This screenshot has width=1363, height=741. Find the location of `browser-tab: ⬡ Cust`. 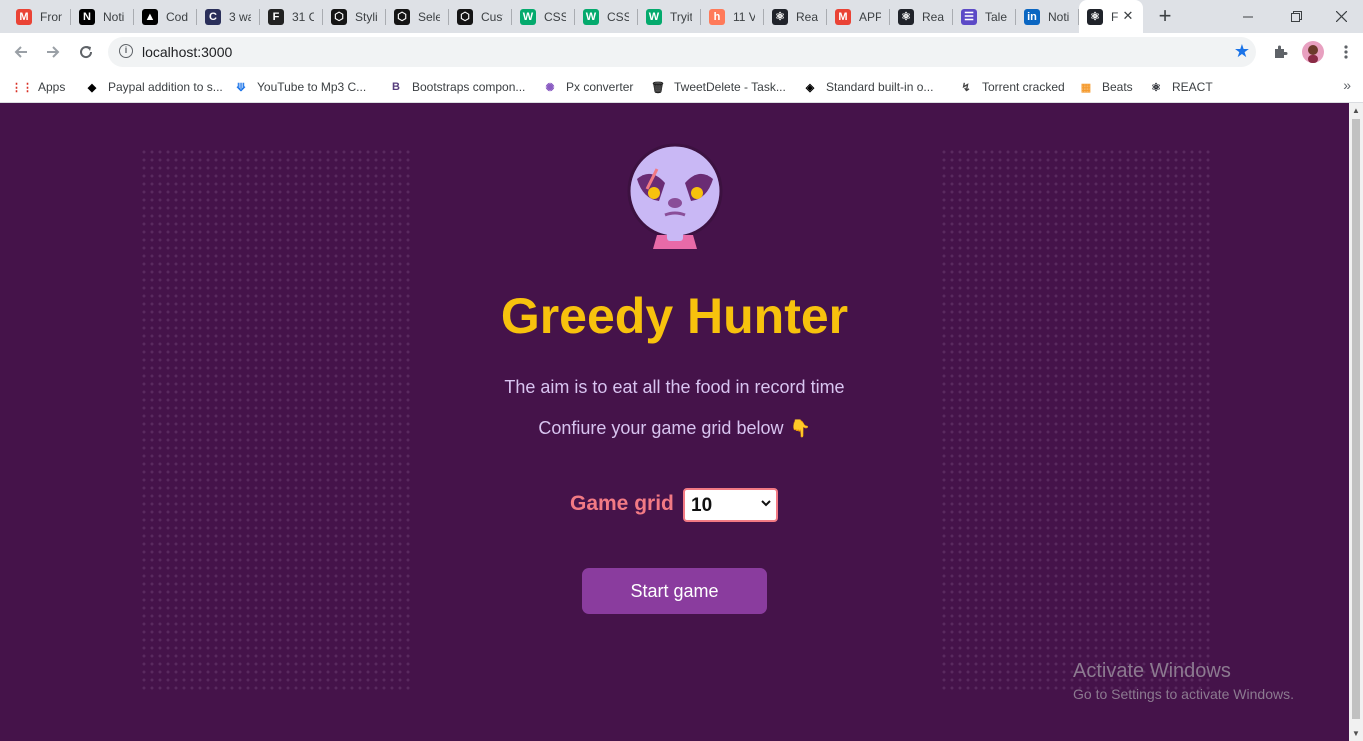

browser-tab: ⬡ Cust is located at coordinates (480, 16).